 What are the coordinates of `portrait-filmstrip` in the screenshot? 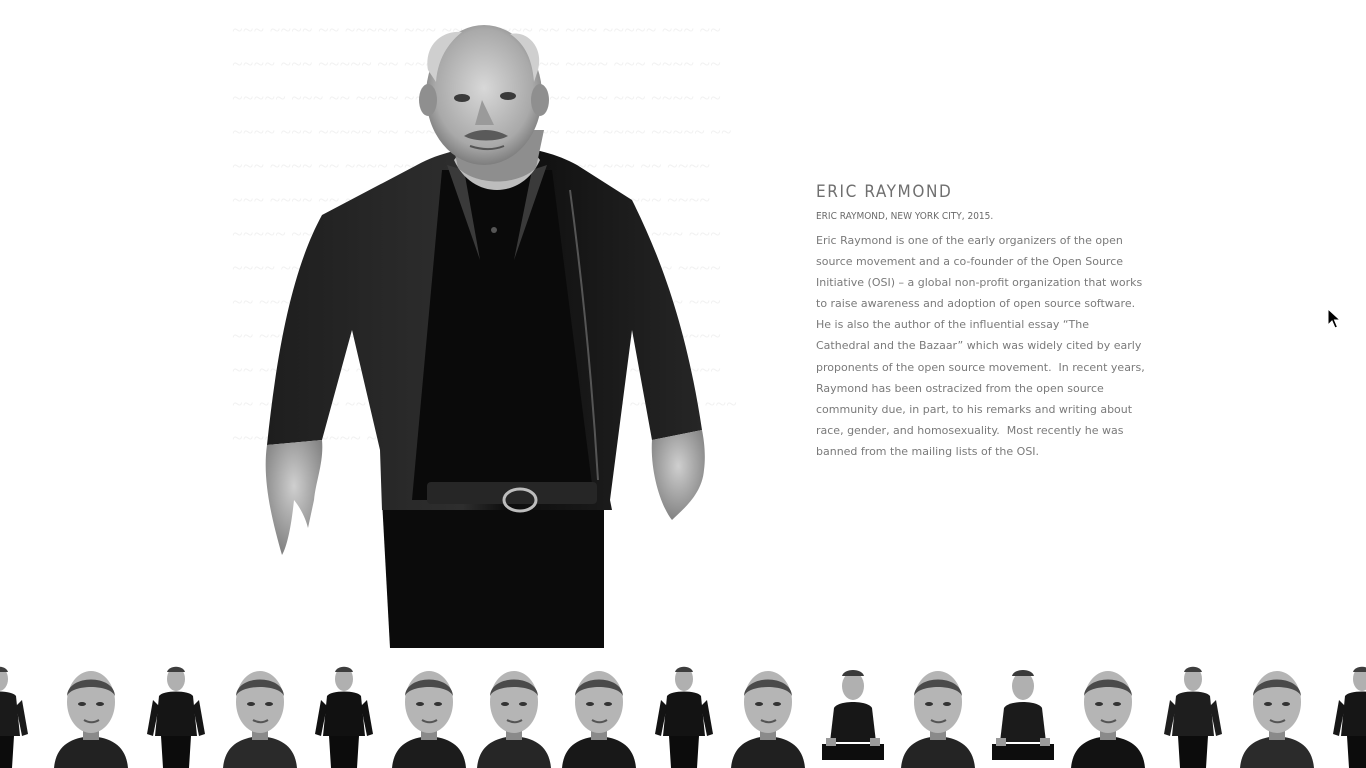 It's located at (683, 715).